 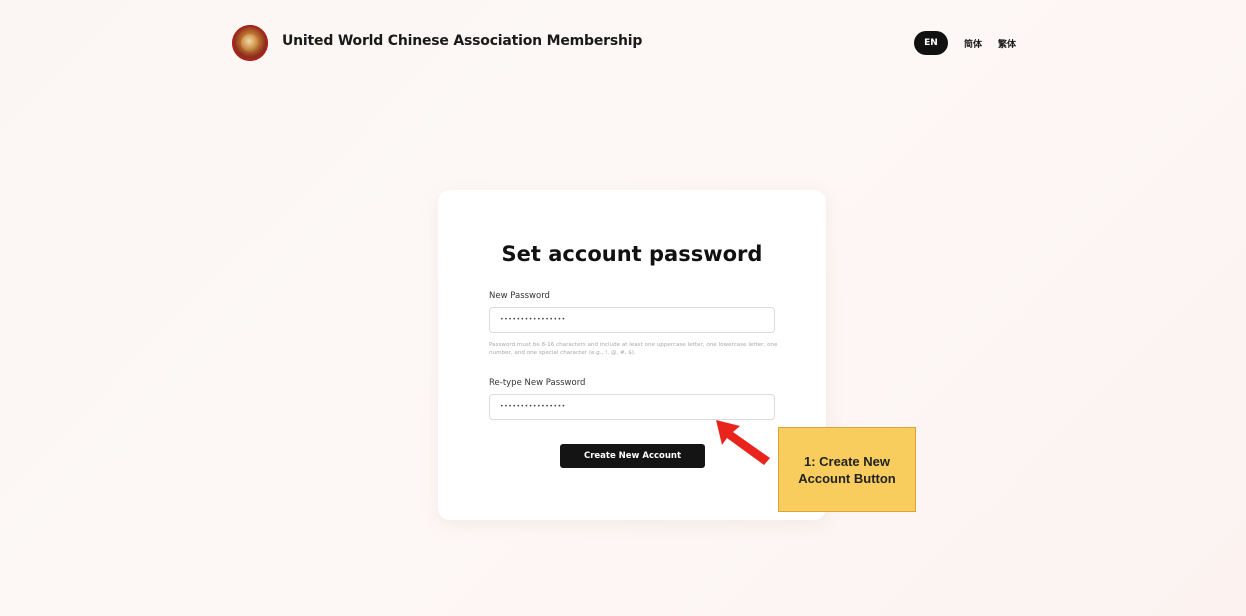 What do you see at coordinates (973, 43) in the screenshot?
I see `lang-option-simplified: 简体` at bounding box center [973, 43].